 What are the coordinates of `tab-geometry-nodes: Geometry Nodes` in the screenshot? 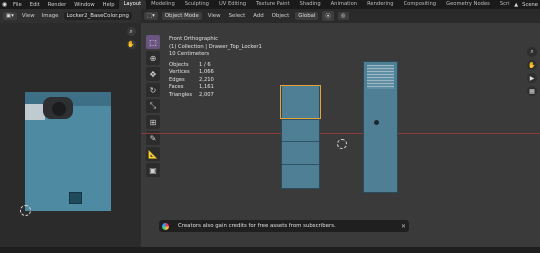 It's located at (468, 4).